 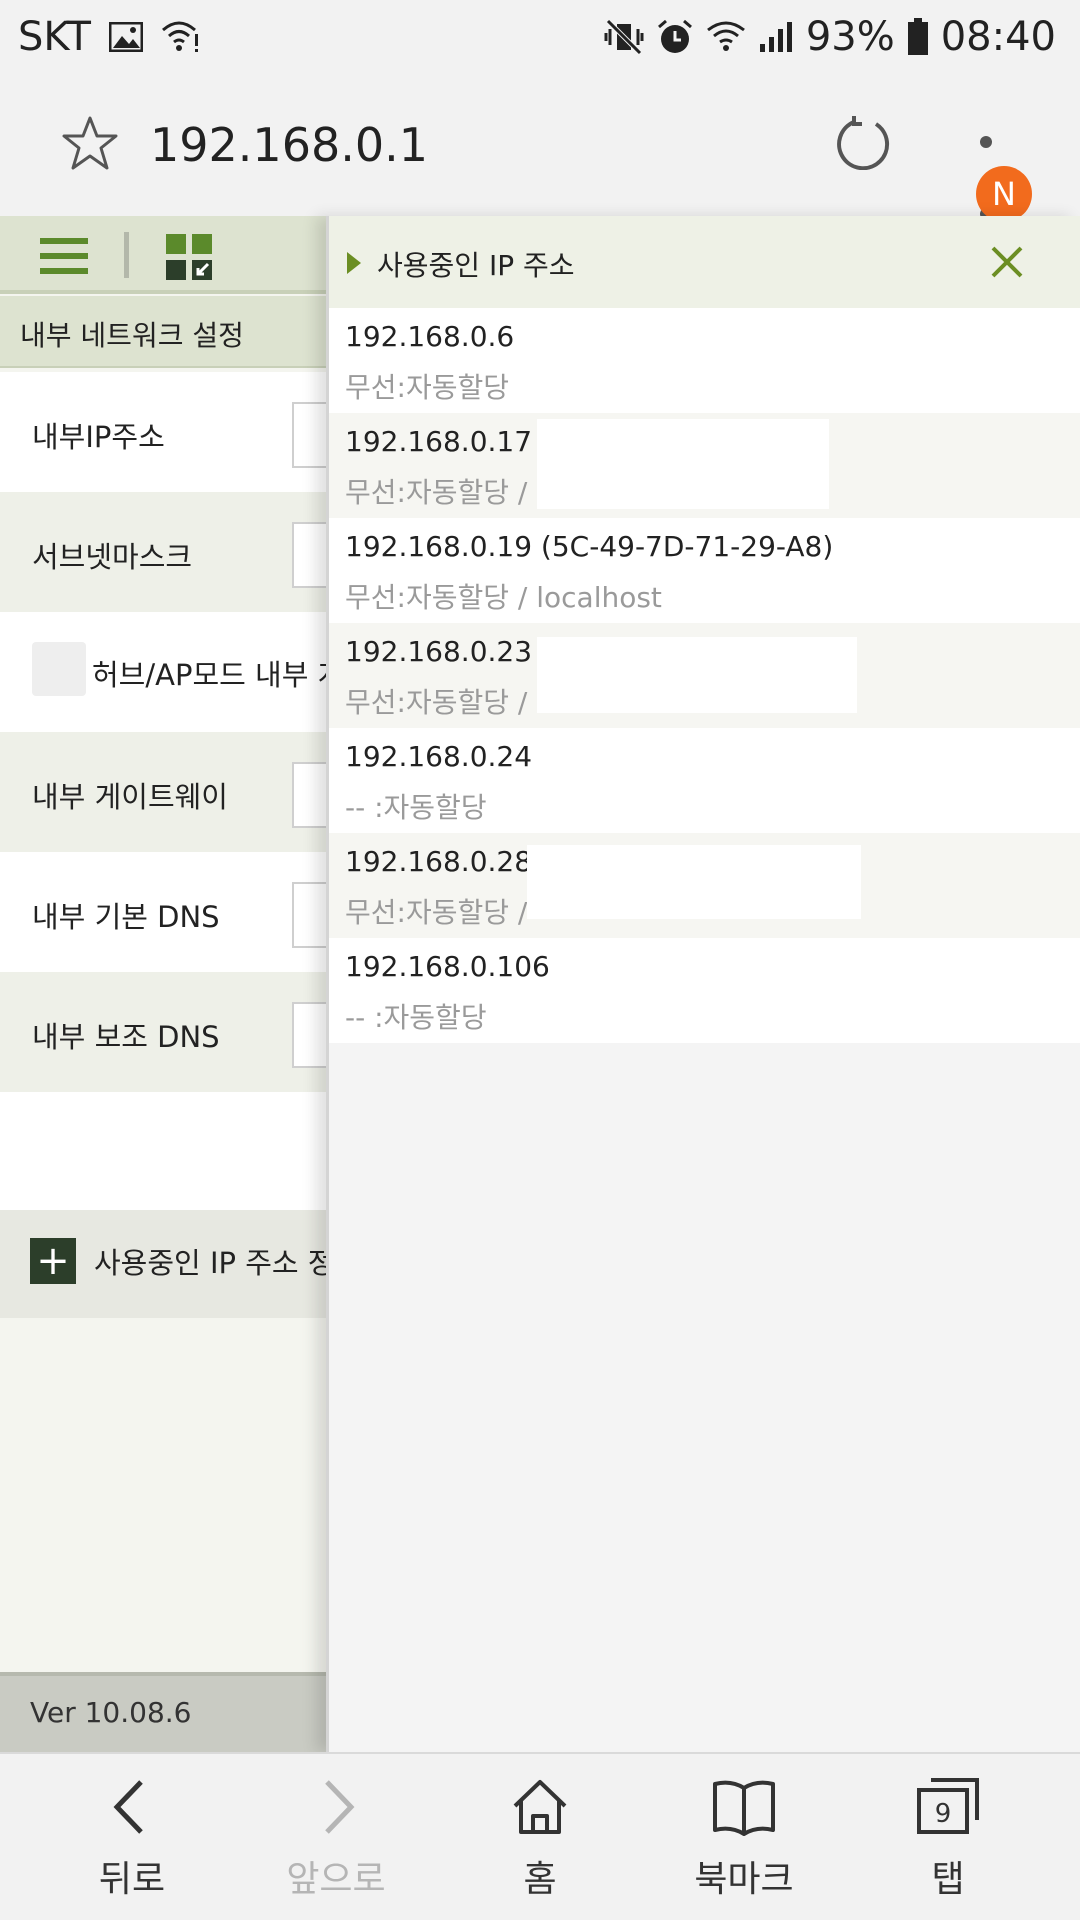 What do you see at coordinates (126, 917) in the screenshot?
I see `primary-dns-label: 내부 기본 DNS` at bounding box center [126, 917].